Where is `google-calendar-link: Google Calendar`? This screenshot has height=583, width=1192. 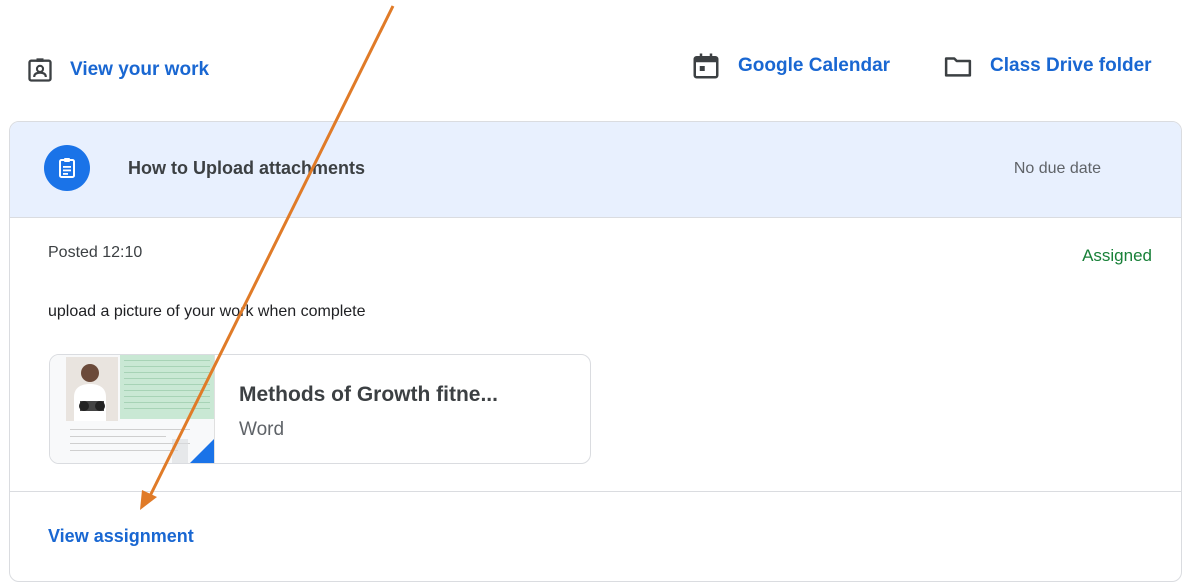 google-calendar-link: Google Calendar is located at coordinates (790, 66).